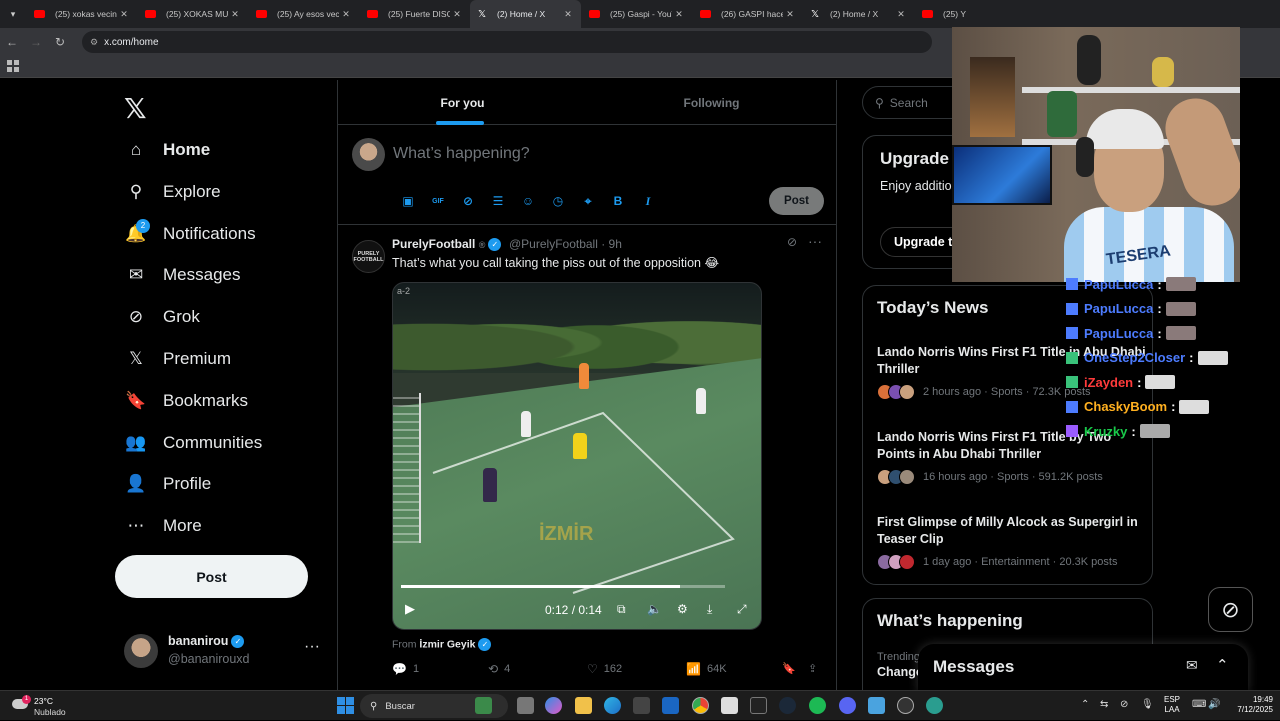 The width and height of the screenshot is (1280, 721). I want to click on file-explorer-icon, so click(583, 705).